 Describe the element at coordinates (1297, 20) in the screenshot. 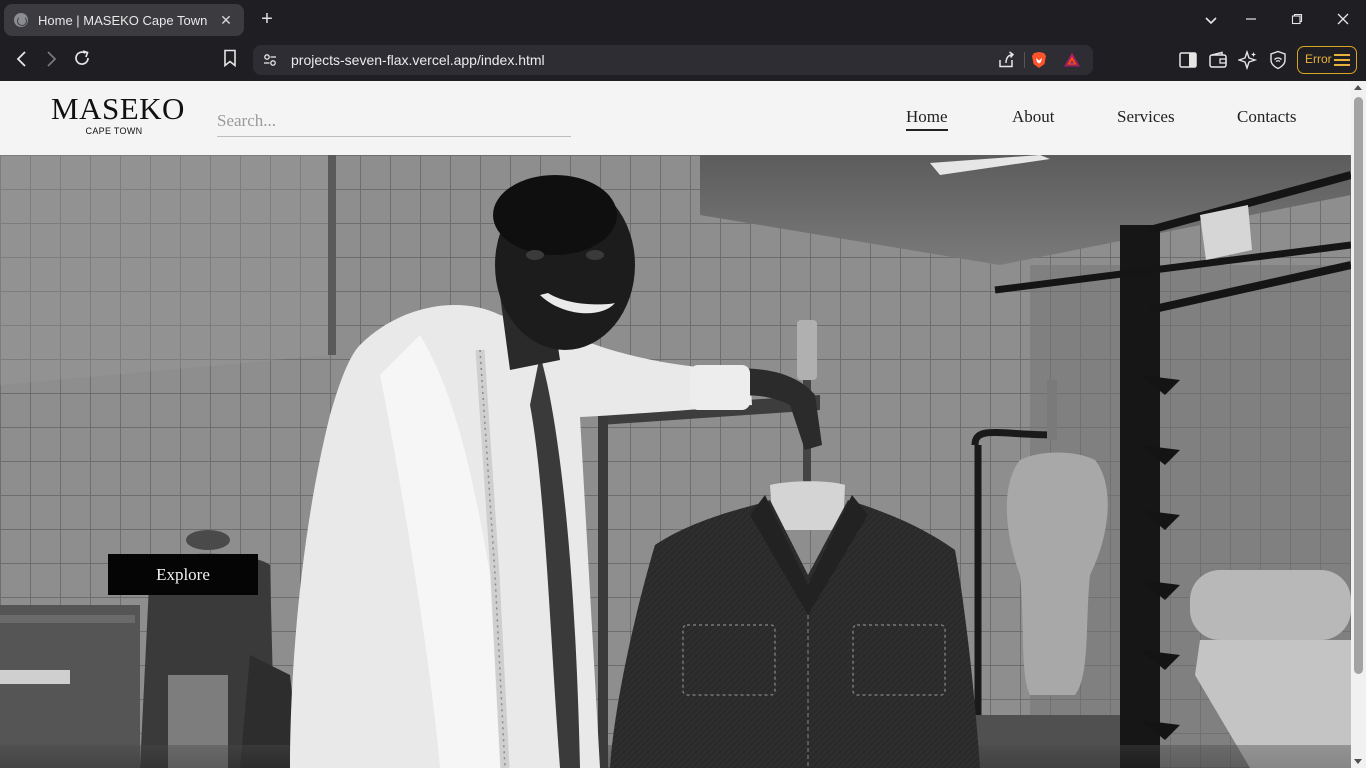

I see `restore-icon` at that location.